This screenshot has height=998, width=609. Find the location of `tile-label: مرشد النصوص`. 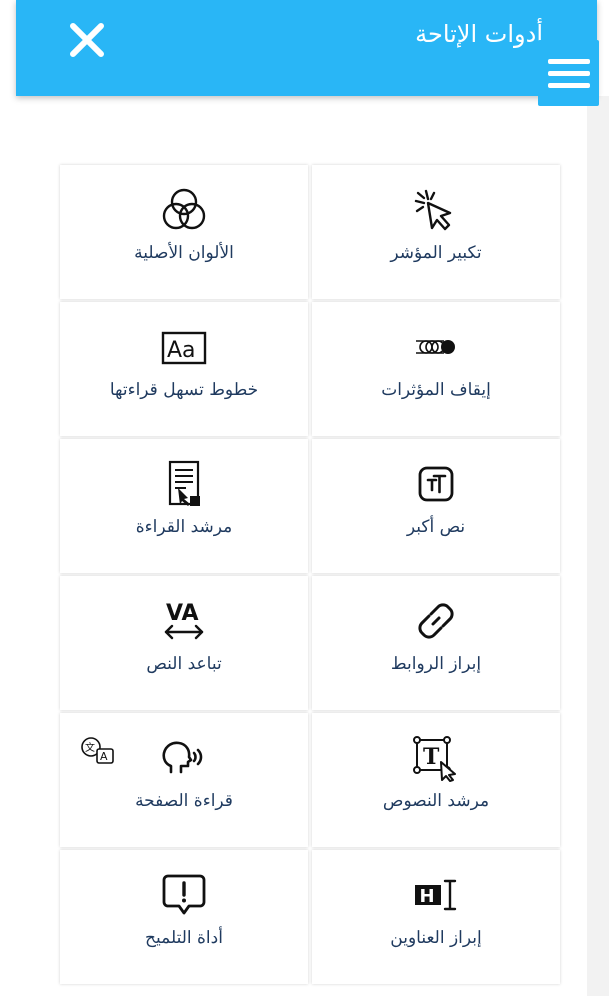

tile-label: مرشد النصوص is located at coordinates (436, 801).